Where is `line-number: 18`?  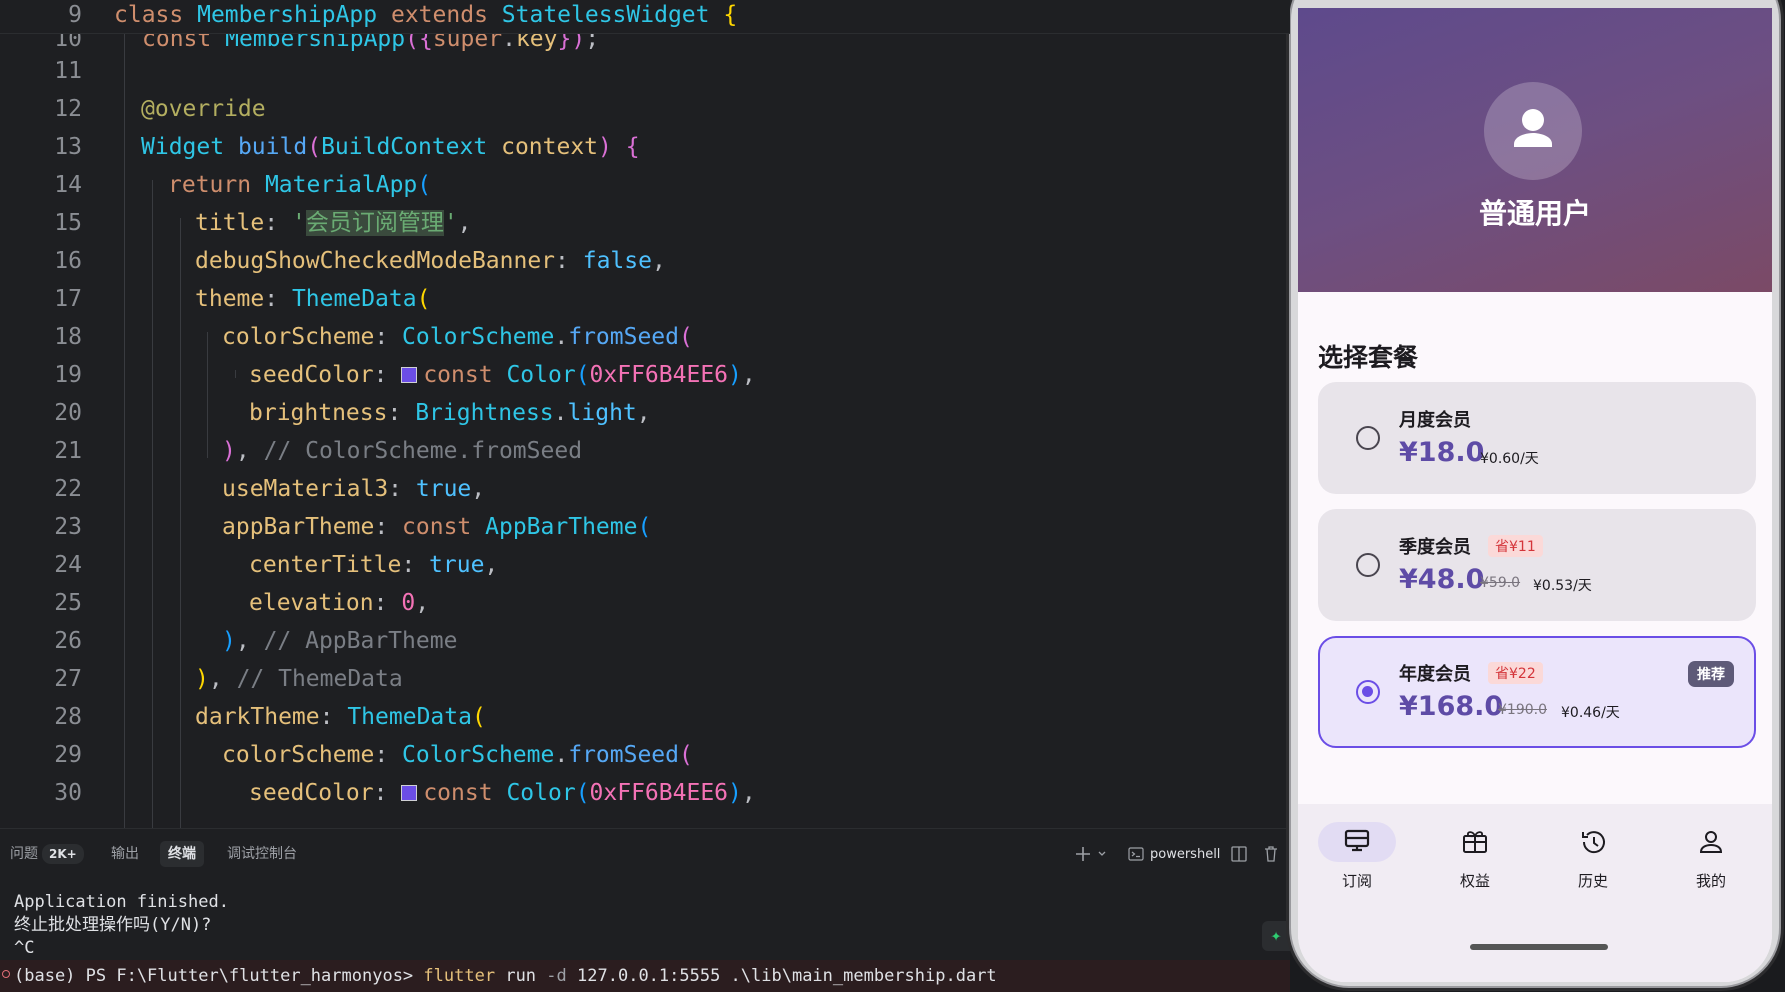
line-number: 18 is located at coordinates (68, 337).